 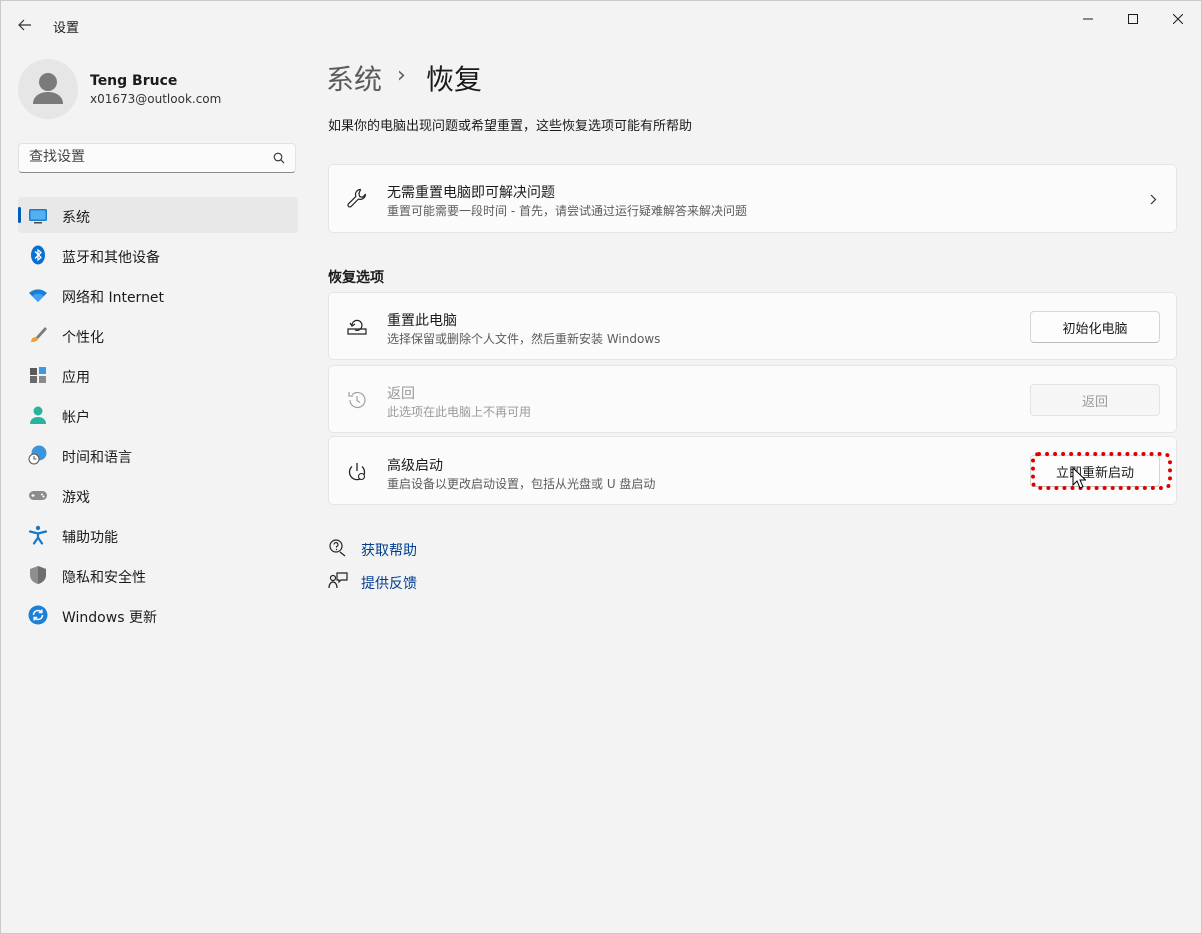 What do you see at coordinates (109, 618) in the screenshot?
I see `sidebar-item-label: Windows 更新` at bounding box center [109, 618].